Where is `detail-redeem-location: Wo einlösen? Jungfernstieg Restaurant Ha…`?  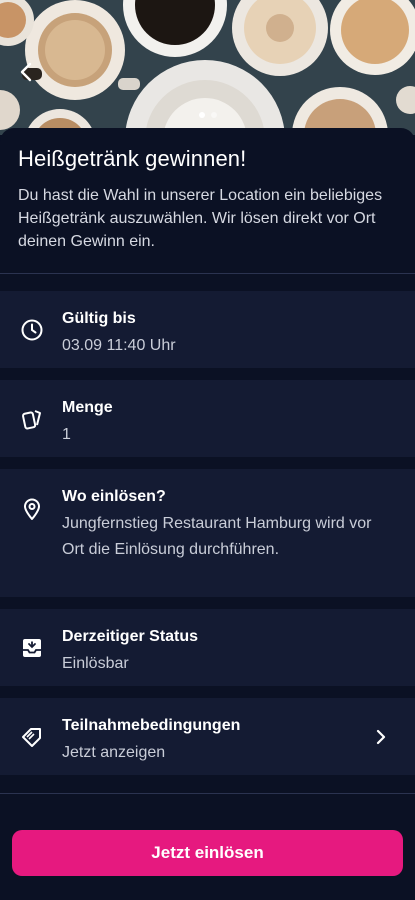
detail-redeem-location: Wo einlösen? Jungfernstieg Restaurant Ha… is located at coordinates (207, 533).